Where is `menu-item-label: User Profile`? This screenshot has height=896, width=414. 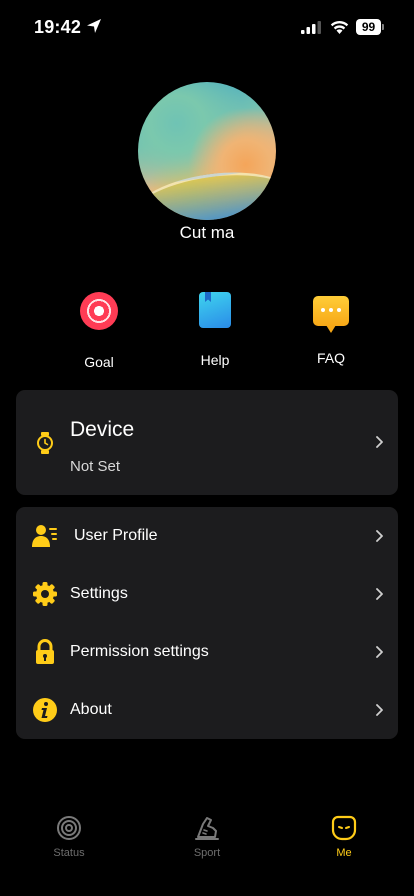 menu-item-label: User Profile is located at coordinates (116, 535).